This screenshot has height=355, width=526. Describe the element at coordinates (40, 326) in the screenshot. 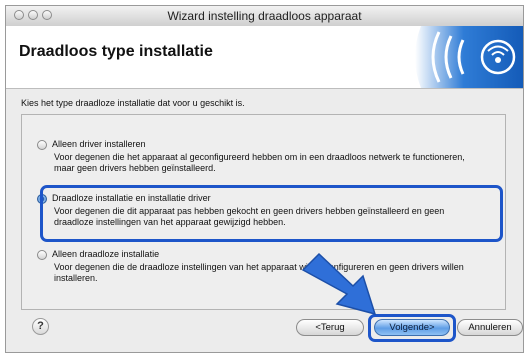

I see `help-button: ?` at that location.